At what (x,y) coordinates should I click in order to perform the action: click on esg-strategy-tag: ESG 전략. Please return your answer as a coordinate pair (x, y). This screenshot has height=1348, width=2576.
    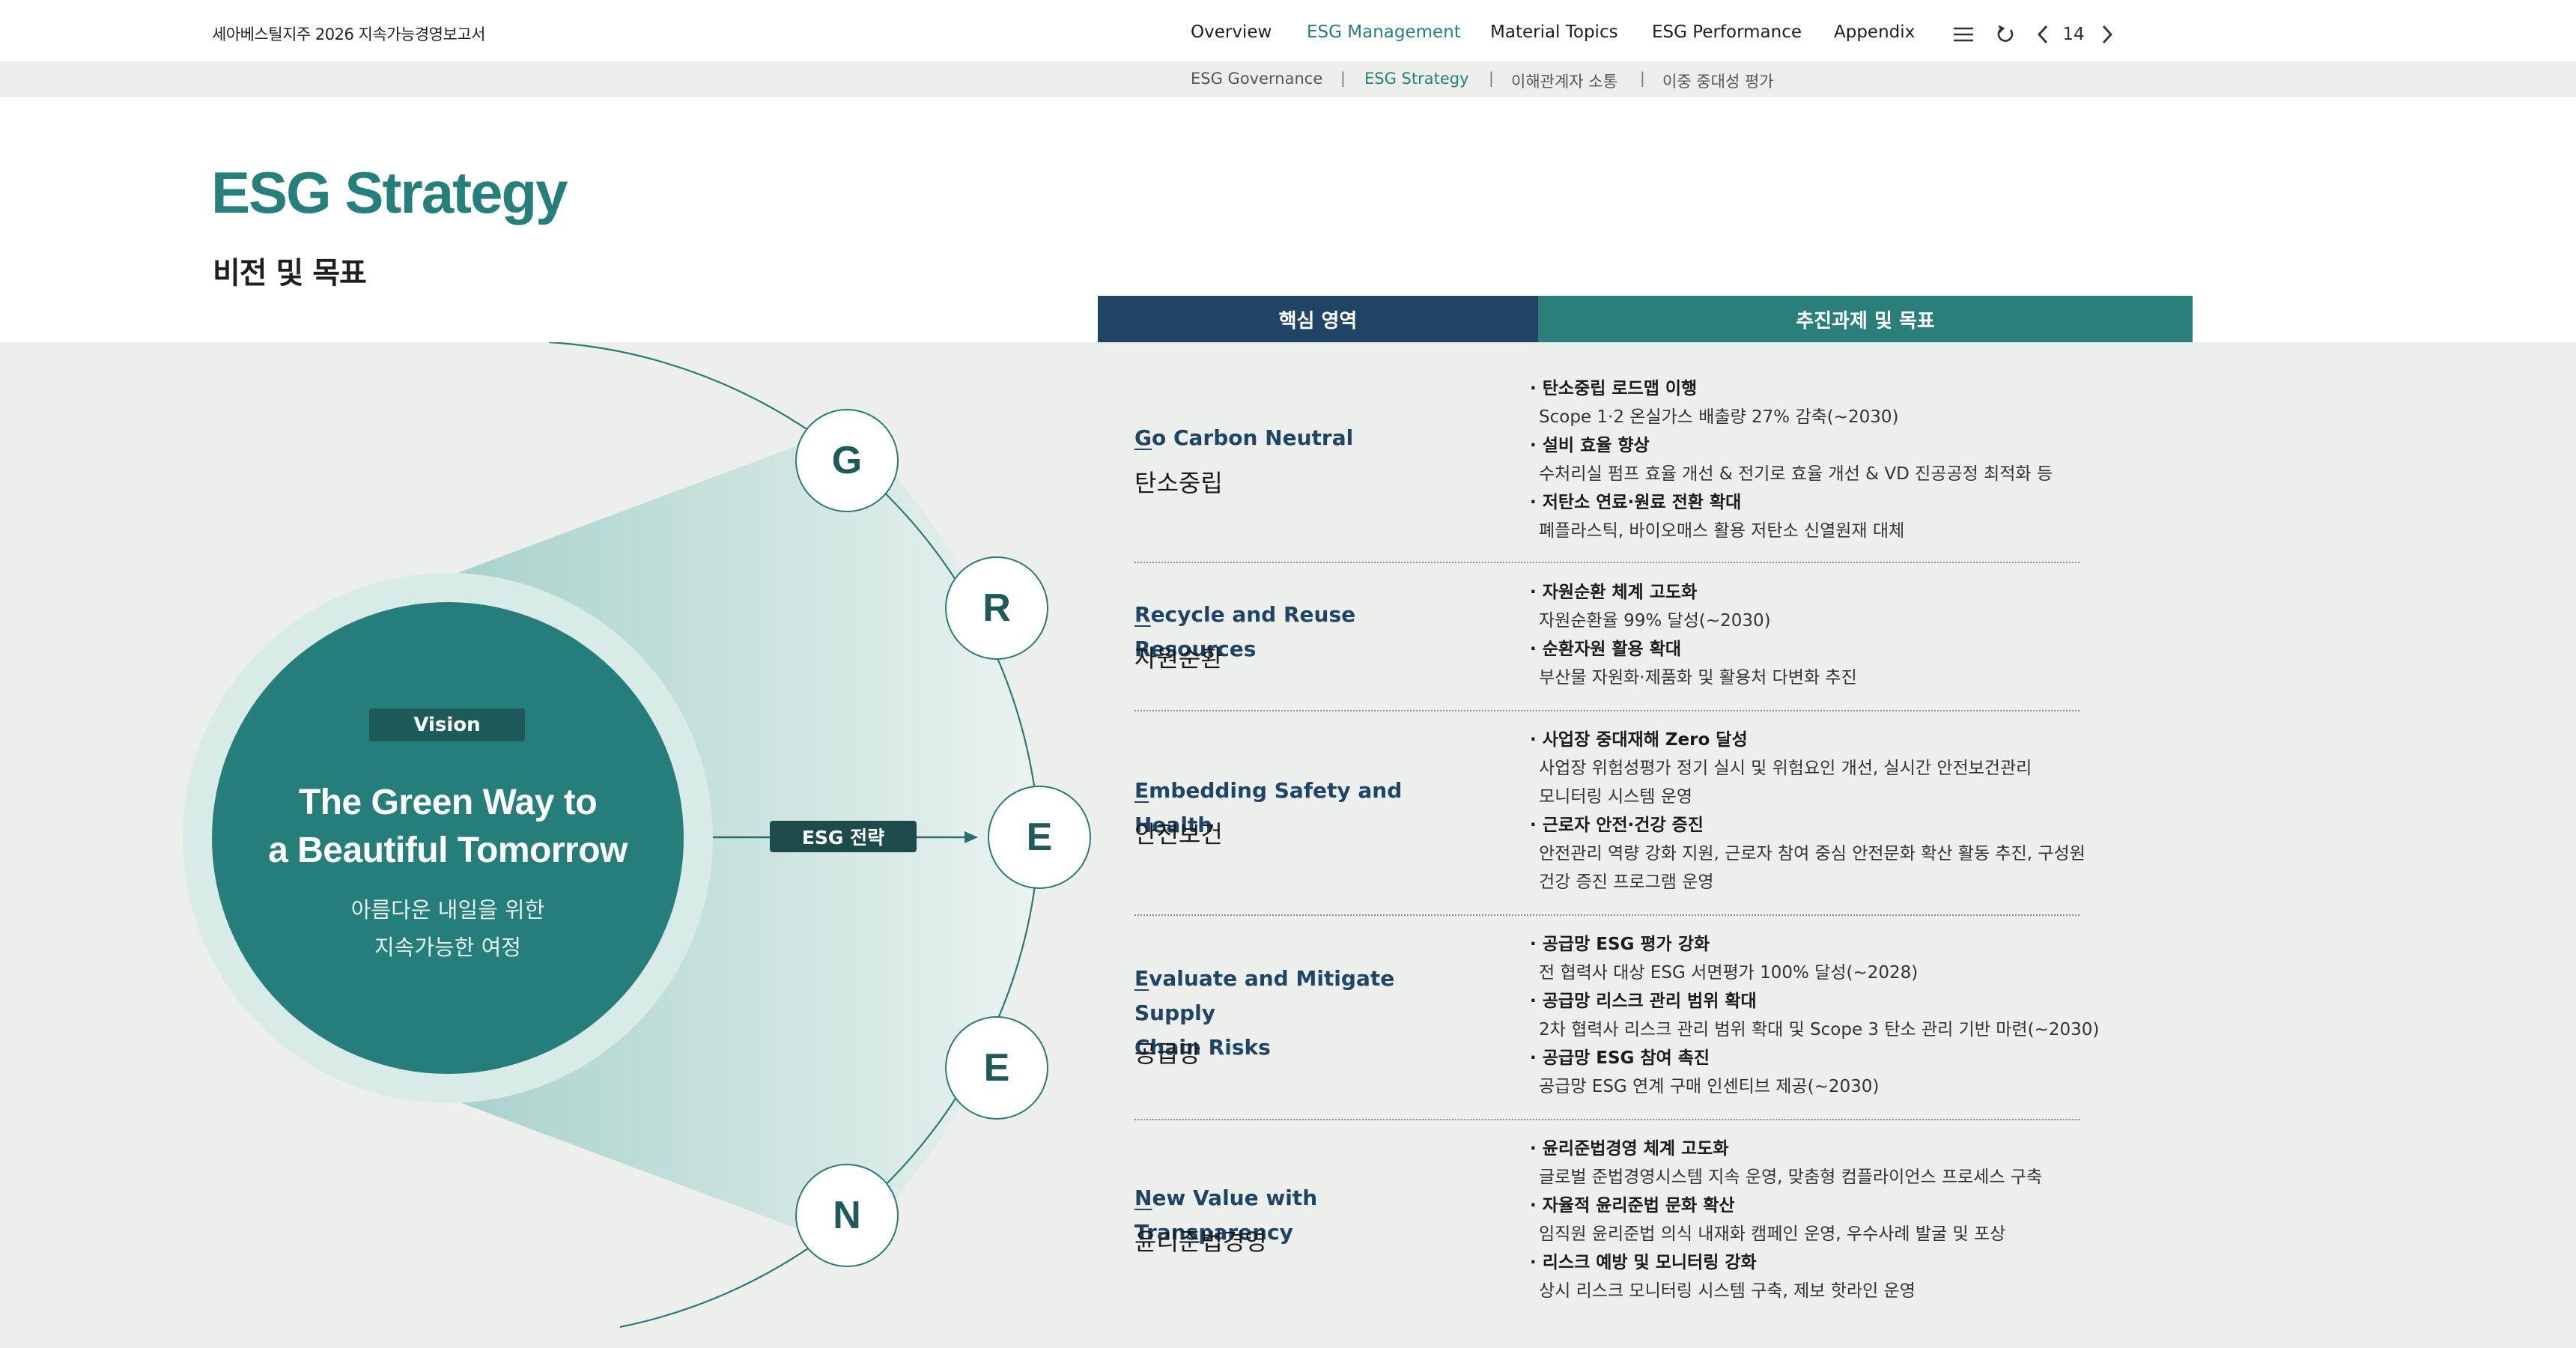
    Looking at the image, I should click on (843, 836).